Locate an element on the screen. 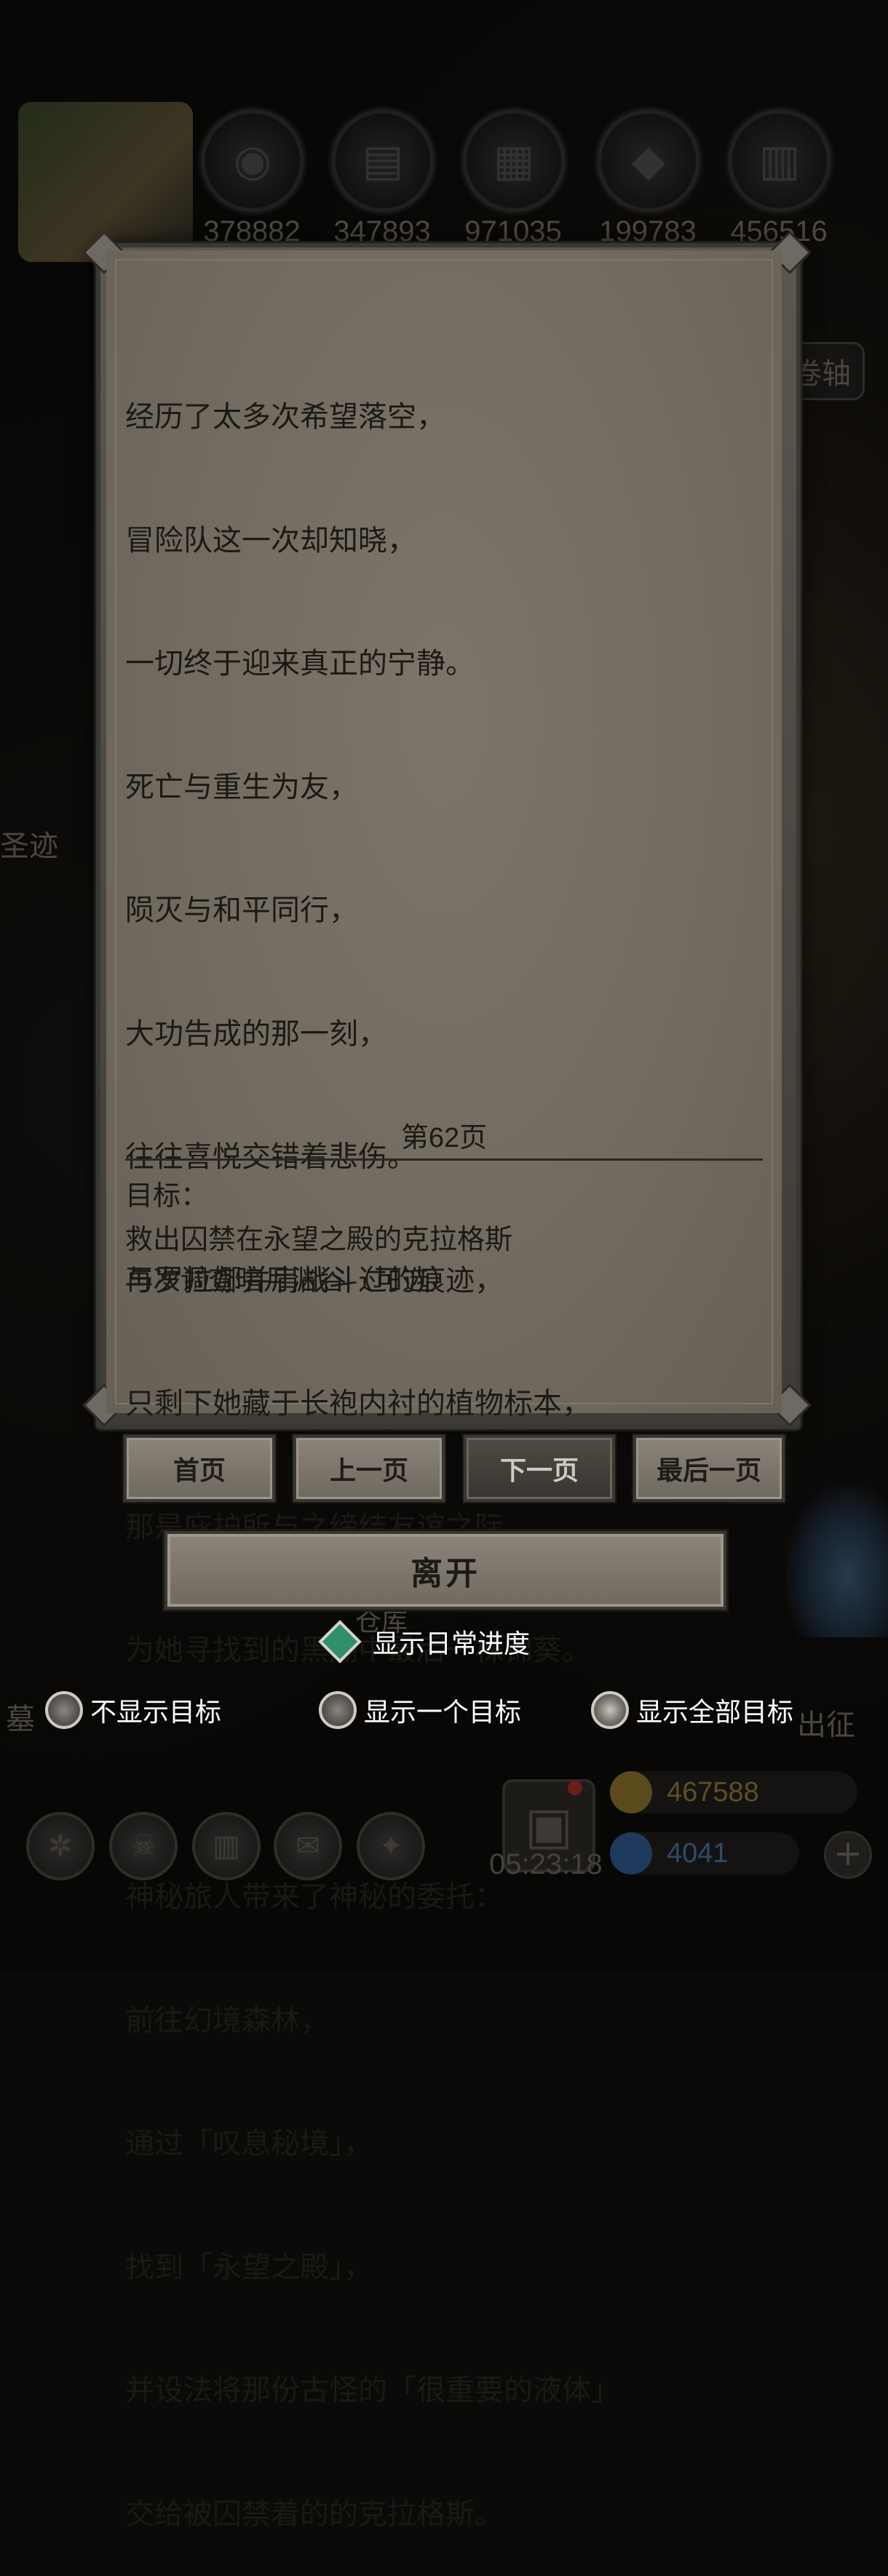  story-line: 经历了太多次希望落空， is located at coordinates (285, 417).